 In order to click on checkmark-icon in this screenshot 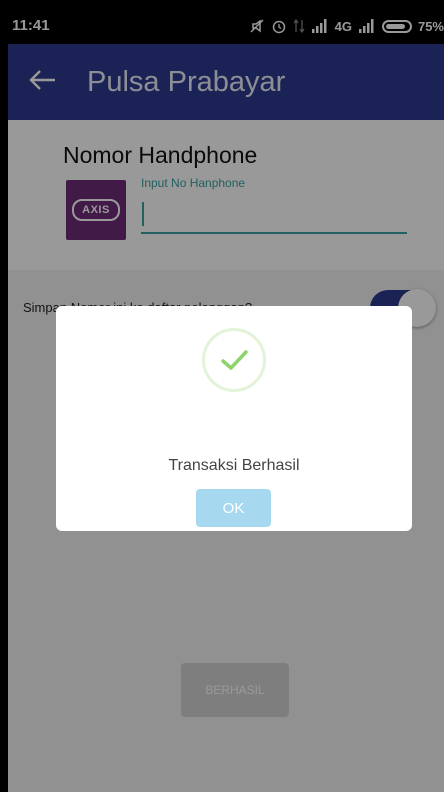, I will do `click(234, 360)`.